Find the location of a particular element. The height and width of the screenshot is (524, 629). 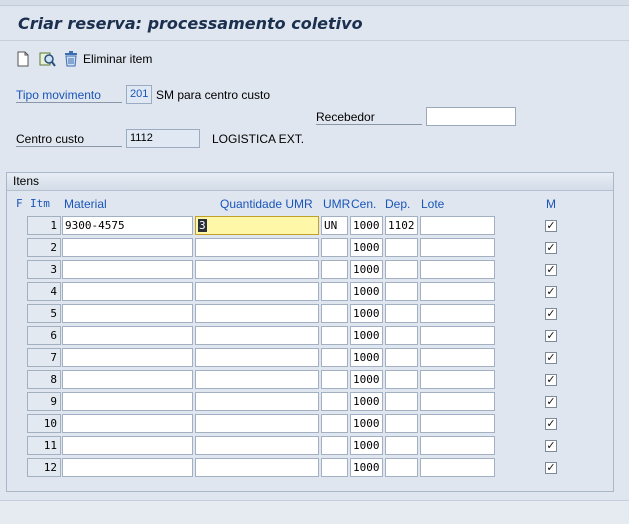

item-number-cell: 11 is located at coordinates (44, 445).